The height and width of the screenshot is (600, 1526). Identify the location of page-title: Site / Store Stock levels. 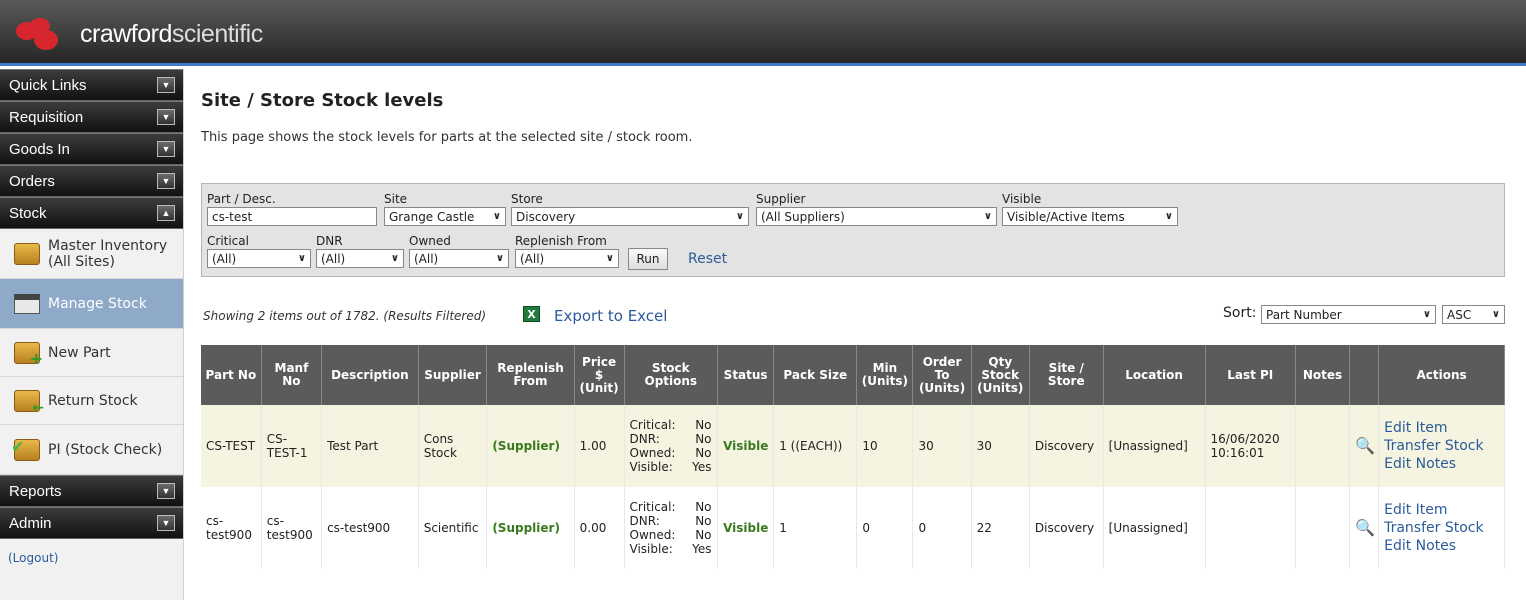
(322, 100).